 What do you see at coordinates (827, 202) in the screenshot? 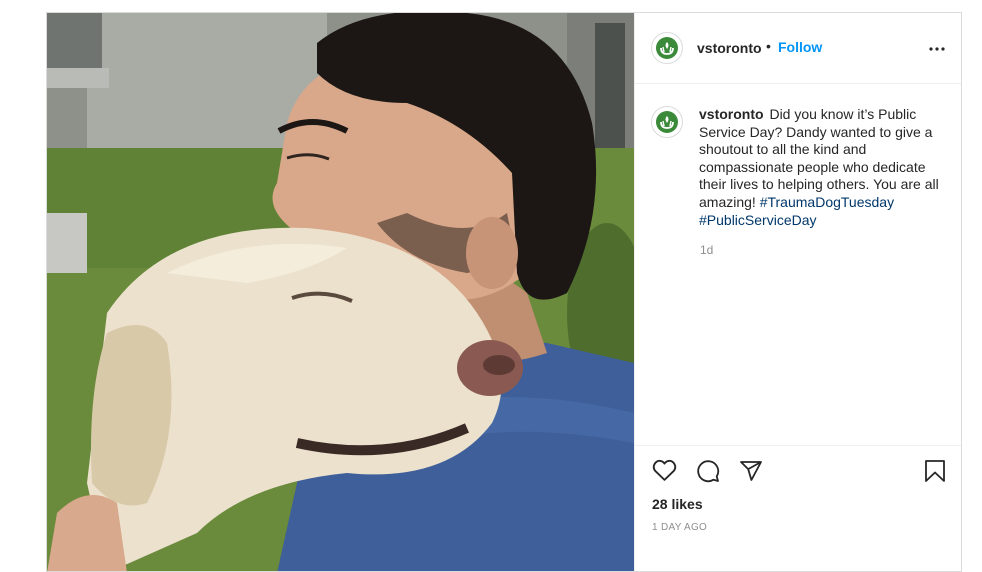
I see `hashtag-link: #TraumaDogTuesday` at bounding box center [827, 202].